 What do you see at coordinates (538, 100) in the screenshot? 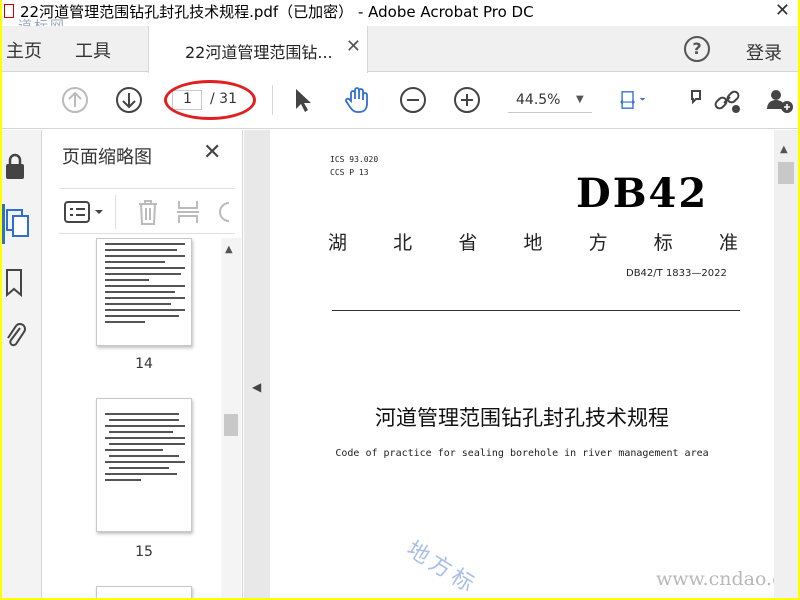
I see `zoom-value: 44.5%` at bounding box center [538, 100].